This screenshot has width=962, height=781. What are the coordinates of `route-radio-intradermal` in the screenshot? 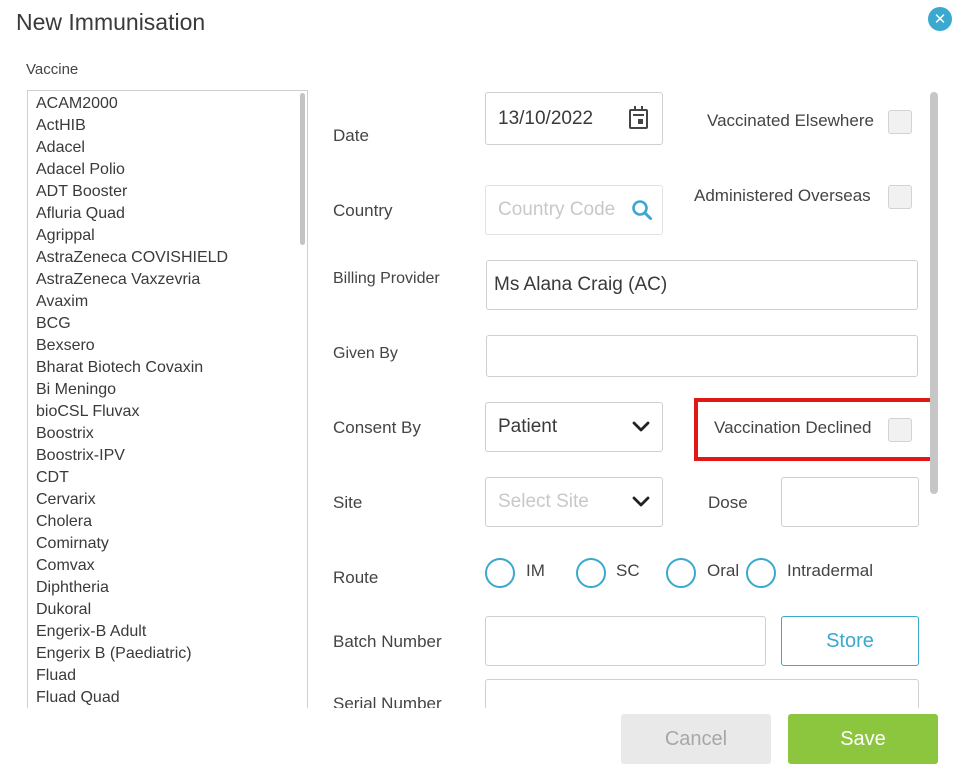 It's located at (761, 573).